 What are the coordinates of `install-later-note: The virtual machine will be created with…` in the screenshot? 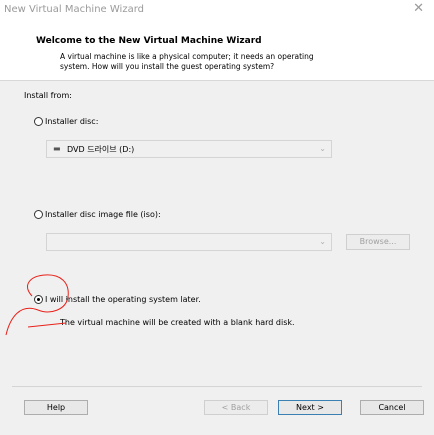 It's located at (177, 322).